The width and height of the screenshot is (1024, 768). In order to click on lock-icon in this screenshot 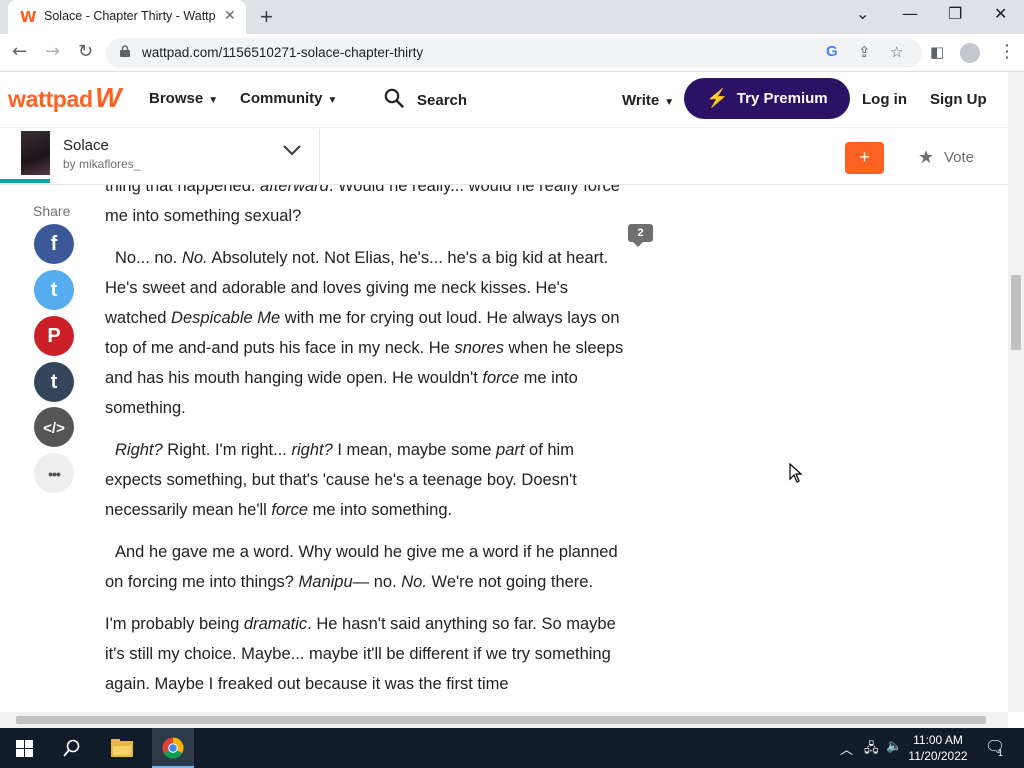, I will do `click(125, 51)`.